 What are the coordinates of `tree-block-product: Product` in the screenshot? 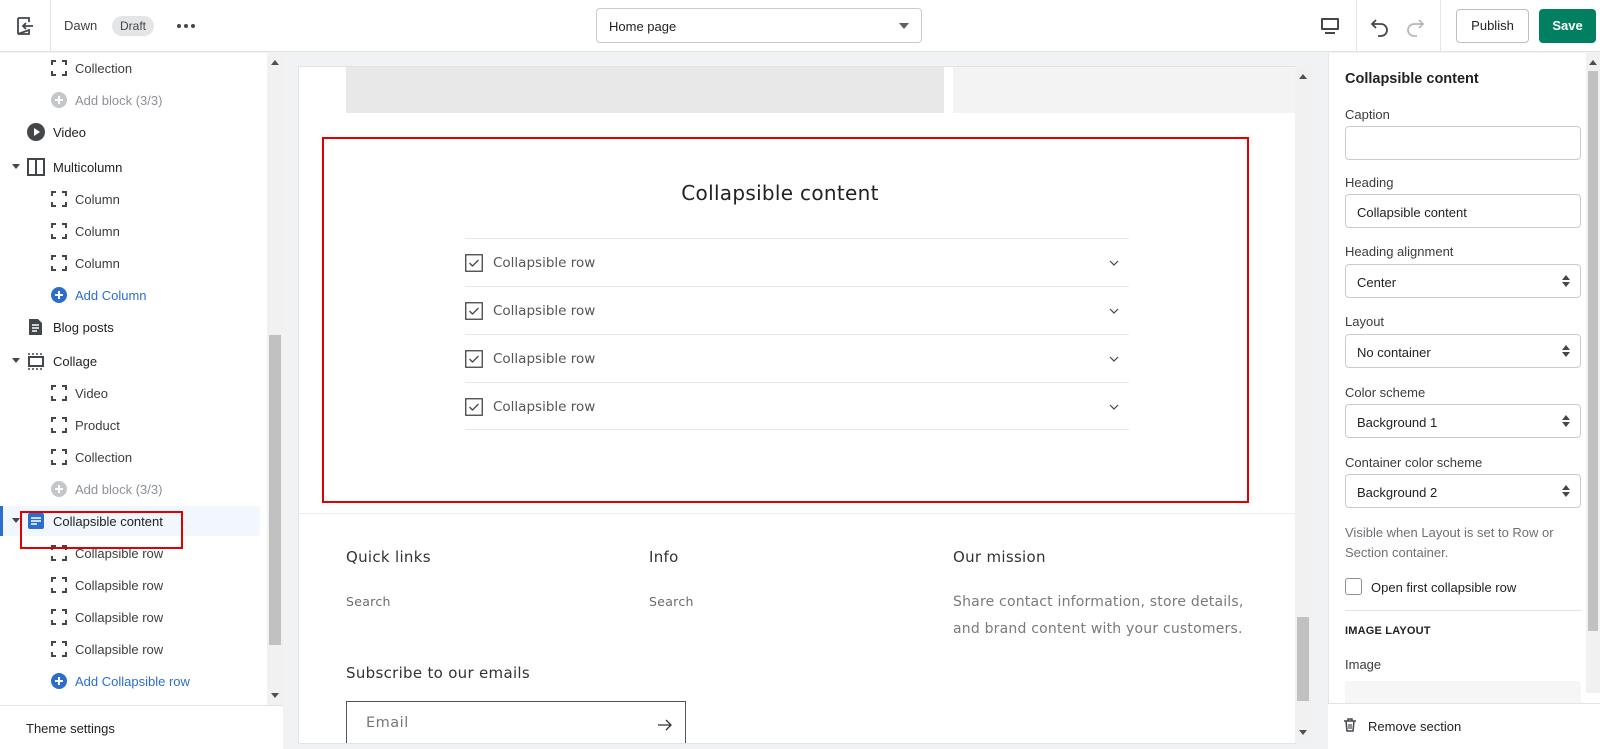 It's located at (130, 425).